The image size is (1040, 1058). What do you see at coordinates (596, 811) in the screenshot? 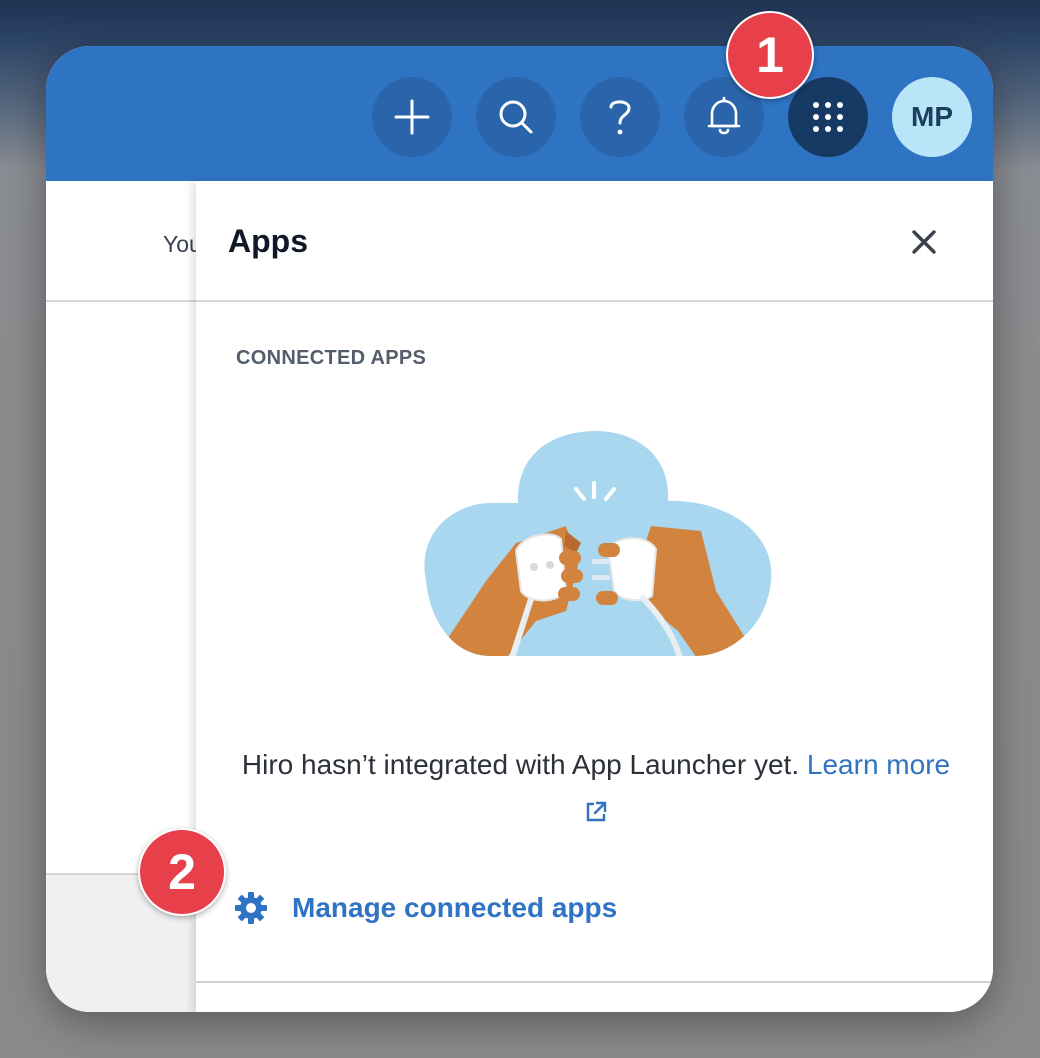
I see `external-link-icon` at bounding box center [596, 811].